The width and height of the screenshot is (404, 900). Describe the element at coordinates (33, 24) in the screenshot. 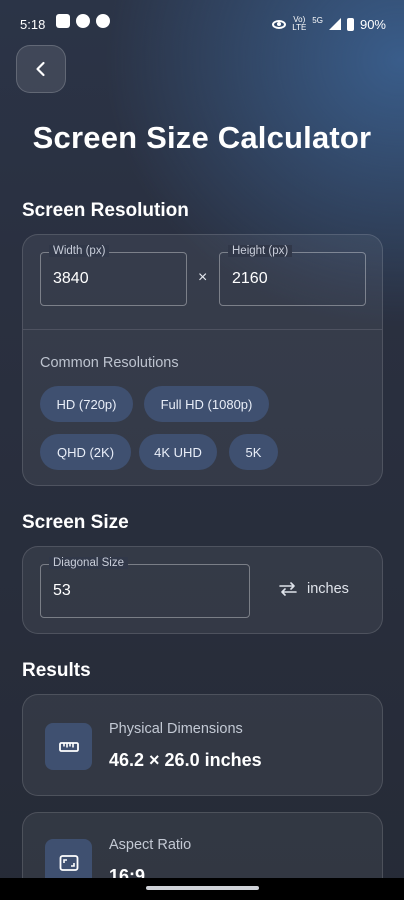

I see `status-time: 5:18` at that location.